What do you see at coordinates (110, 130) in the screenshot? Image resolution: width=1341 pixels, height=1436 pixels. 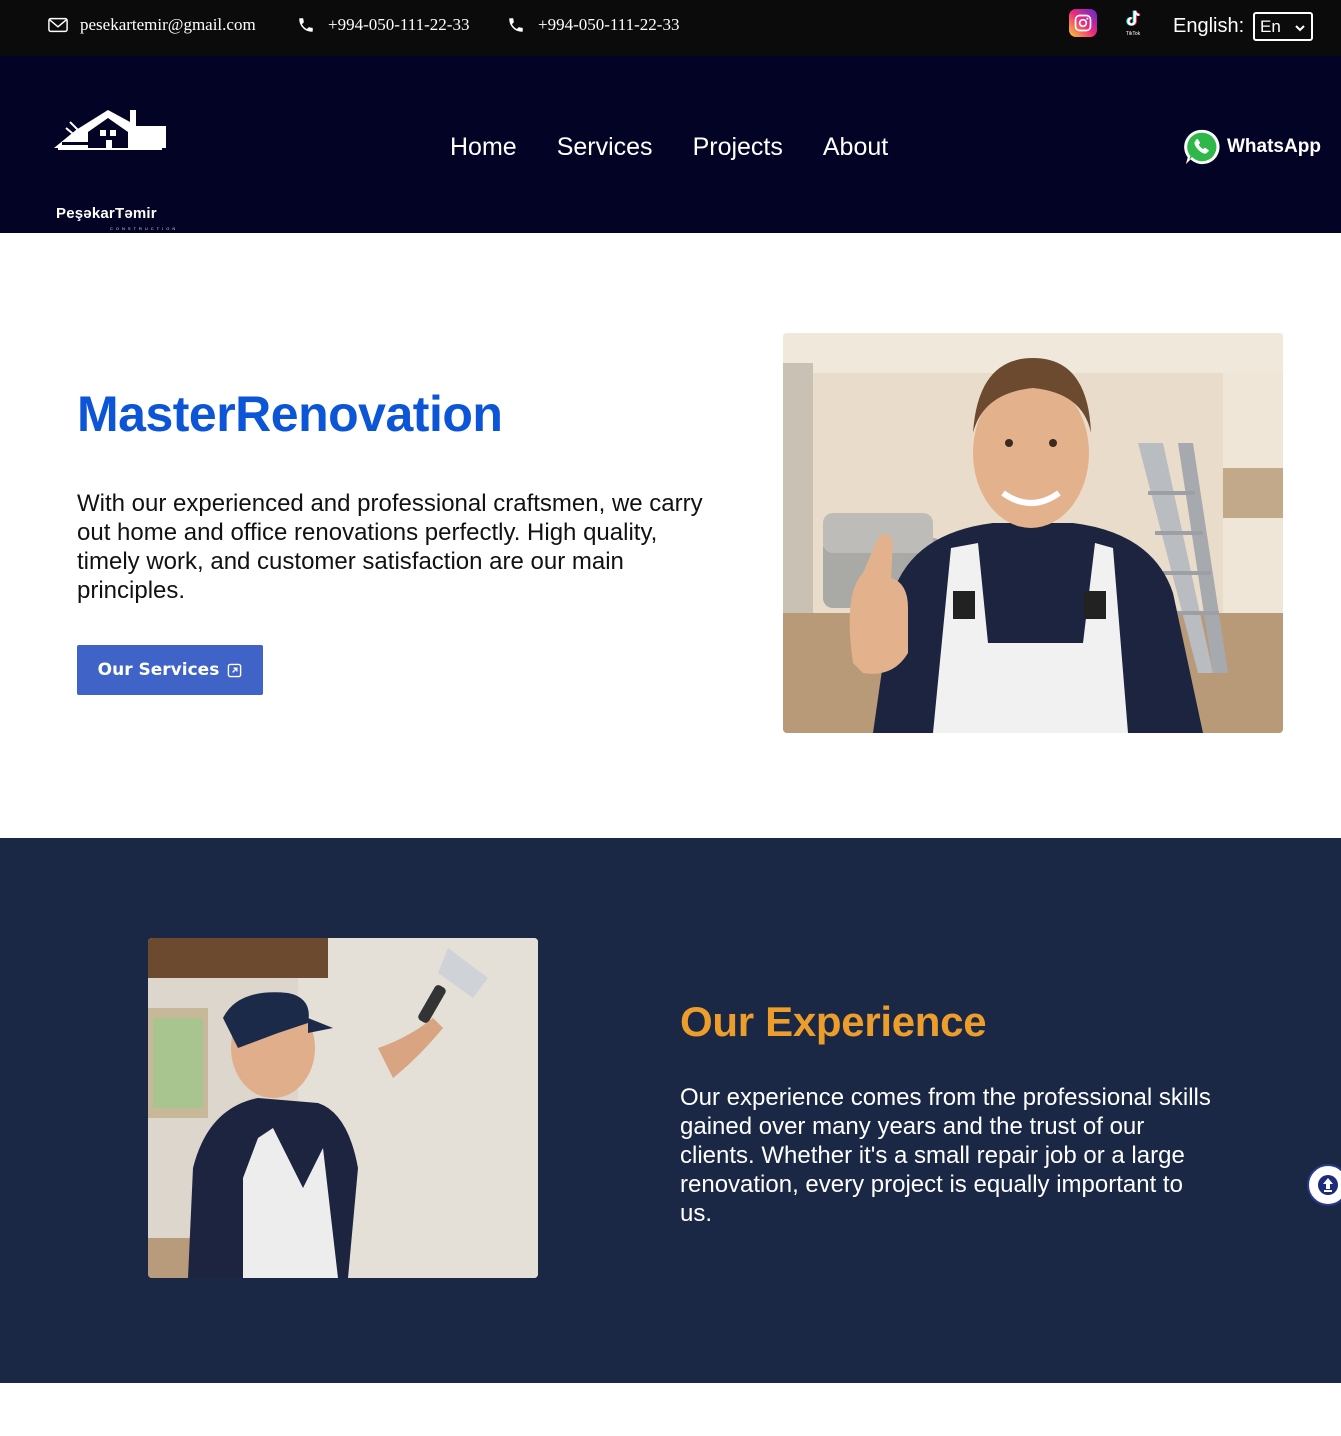 I see `house-logo-icon` at bounding box center [110, 130].